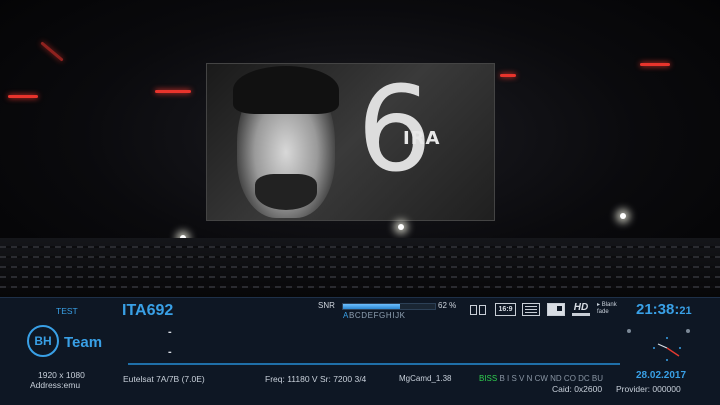 This screenshot has width=720, height=405. What do you see at coordinates (286, 90) in the screenshot?
I see `player-hair` at bounding box center [286, 90].